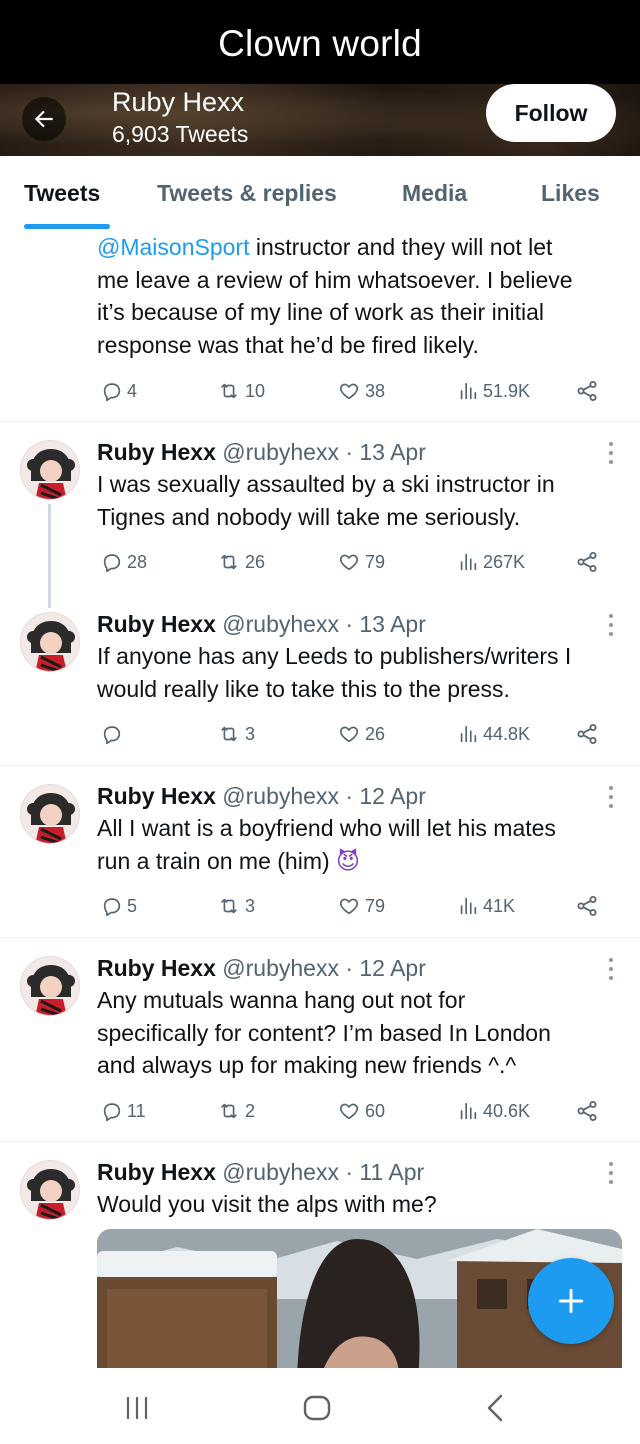 The width and height of the screenshot is (640, 1444). I want to click on reply-button: 11, so click(123, 1111).